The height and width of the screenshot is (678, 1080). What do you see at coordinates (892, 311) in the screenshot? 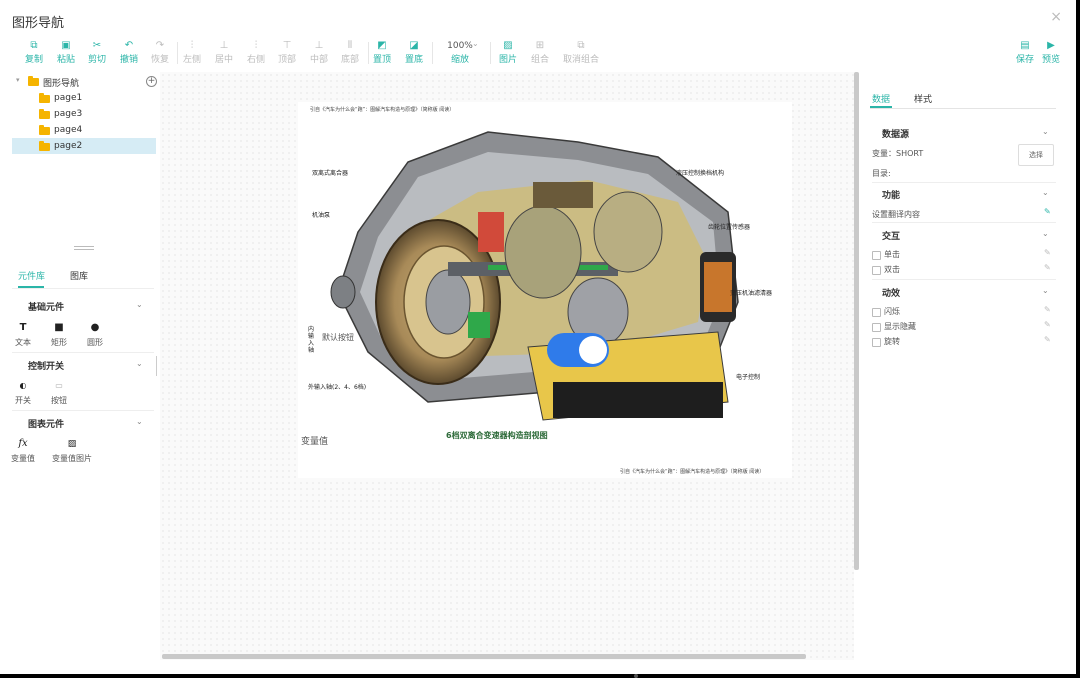
I see `animation-blink-label: 闪烁` at bounding box center [892, 311].